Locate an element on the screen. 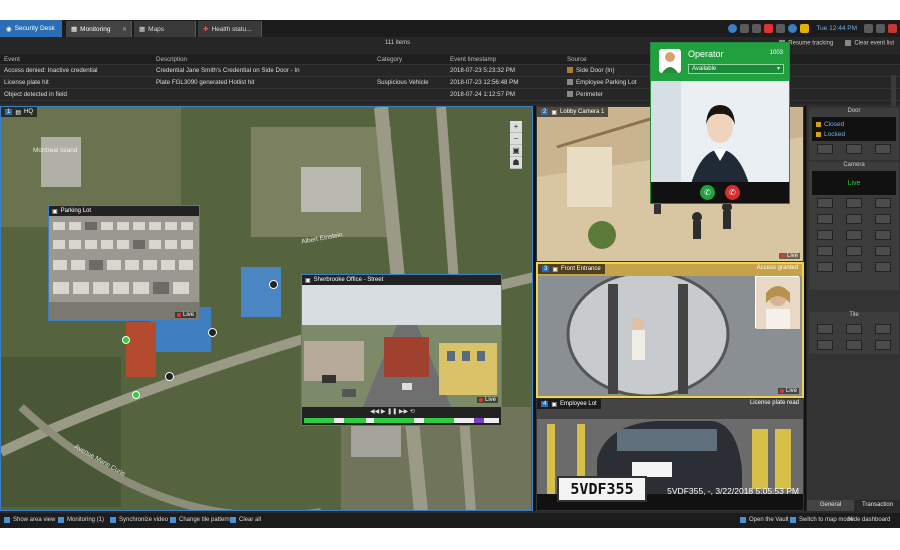 This screenshot has width=900, height=550. door-override-button is located at coordinates (853, 149).